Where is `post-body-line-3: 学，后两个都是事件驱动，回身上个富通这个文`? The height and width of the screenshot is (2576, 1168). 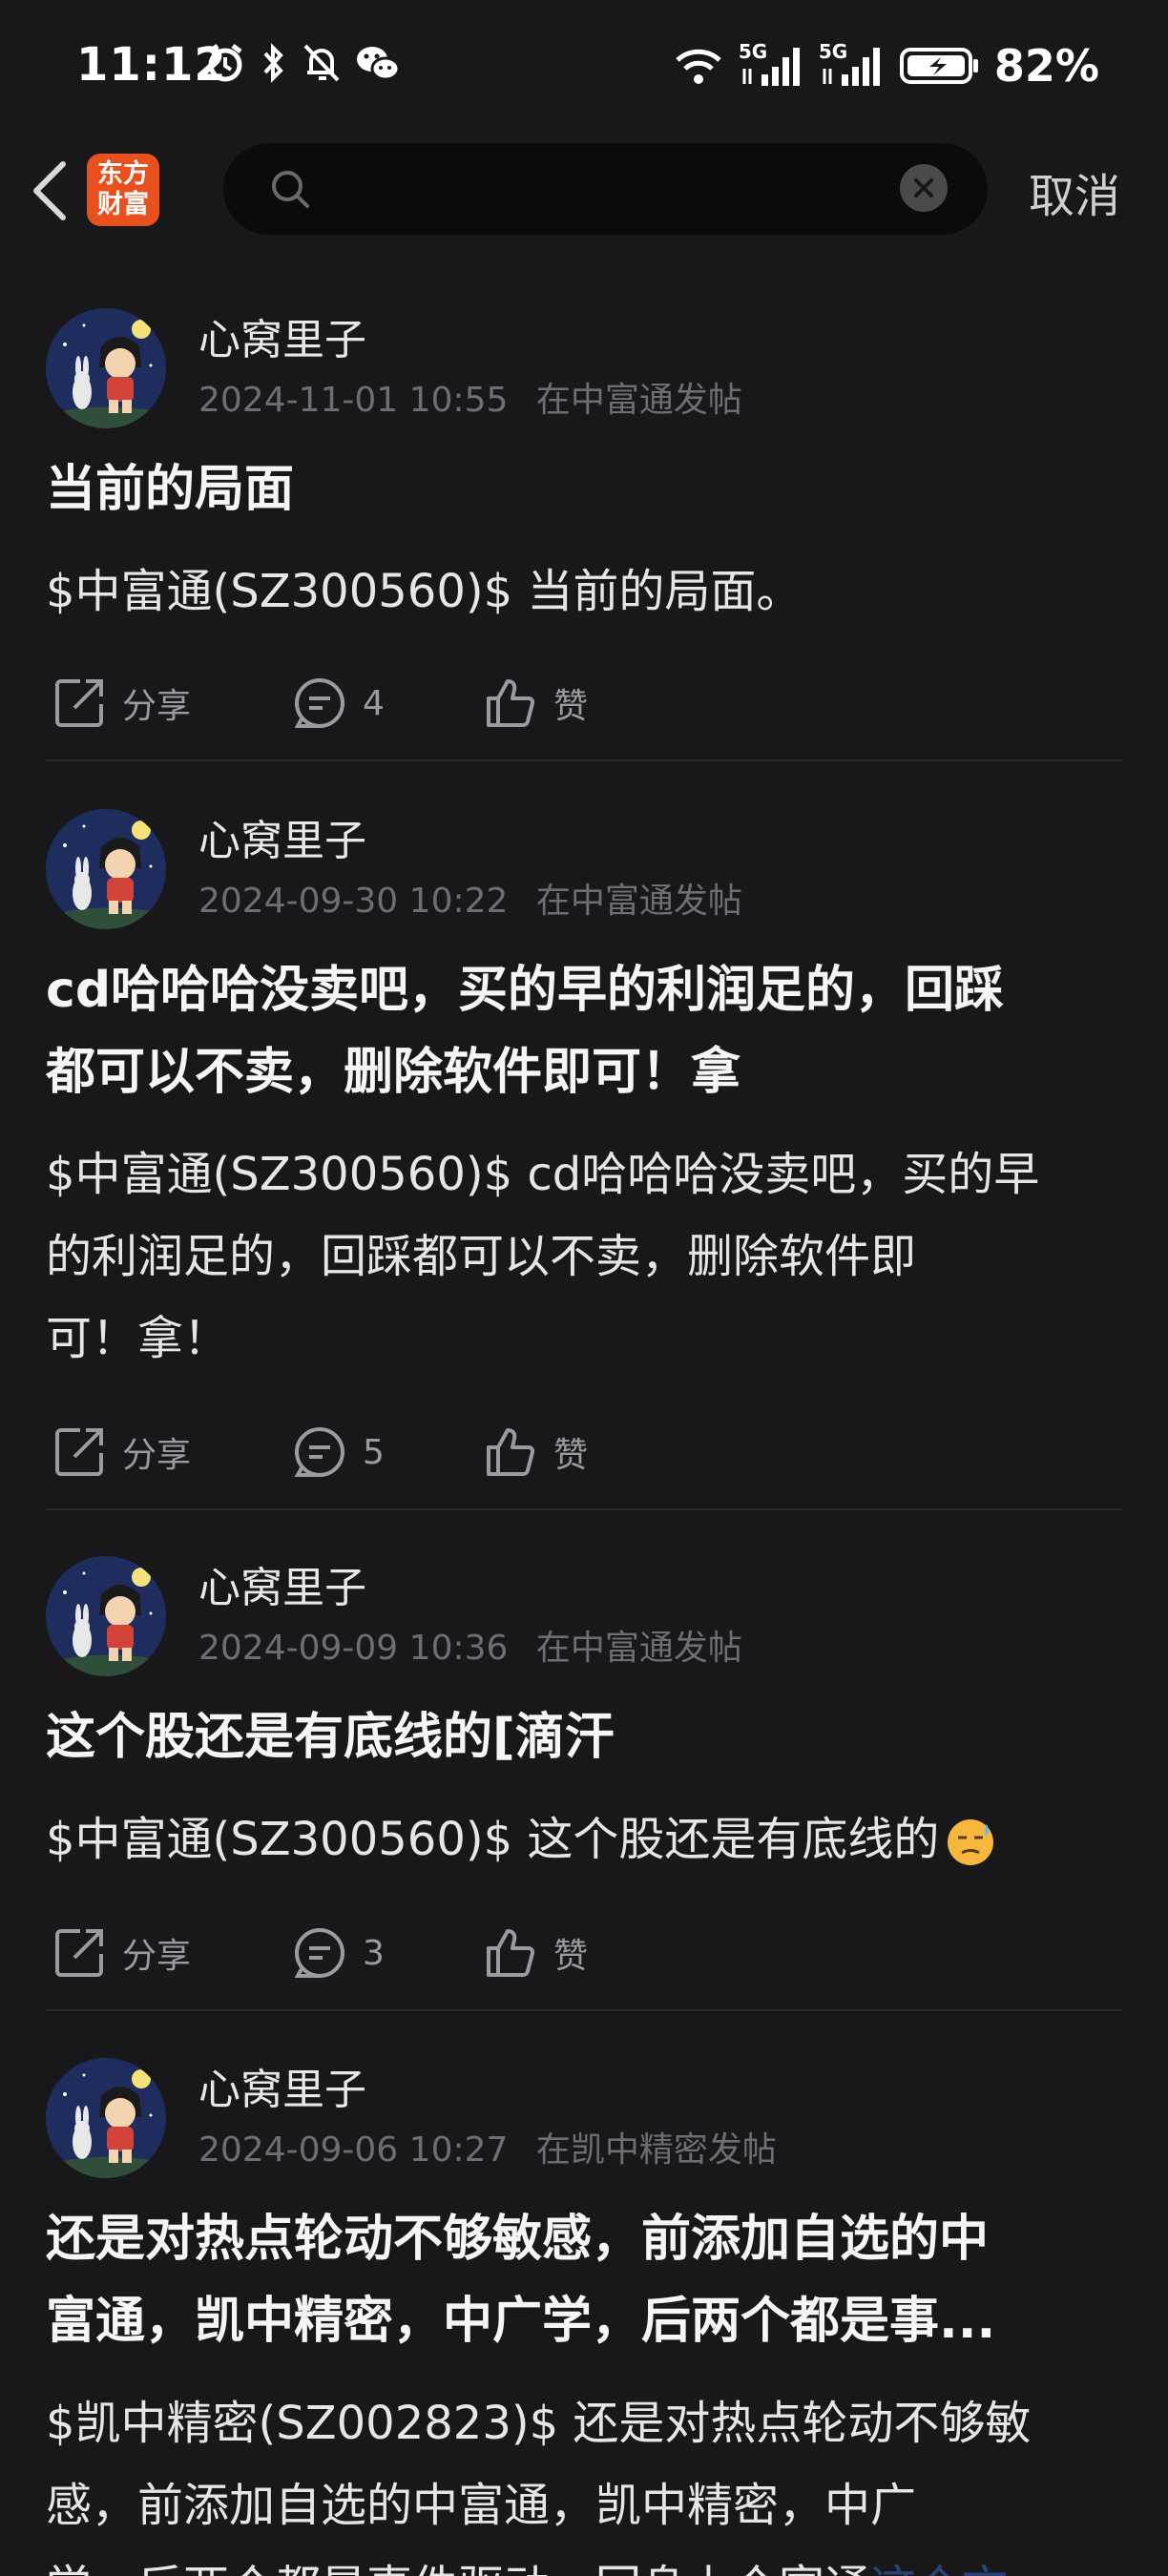
post-body-line-3: 学，后两个都是事件驱动，回身上个富通这个文 is located at coordinates (587, 2561).